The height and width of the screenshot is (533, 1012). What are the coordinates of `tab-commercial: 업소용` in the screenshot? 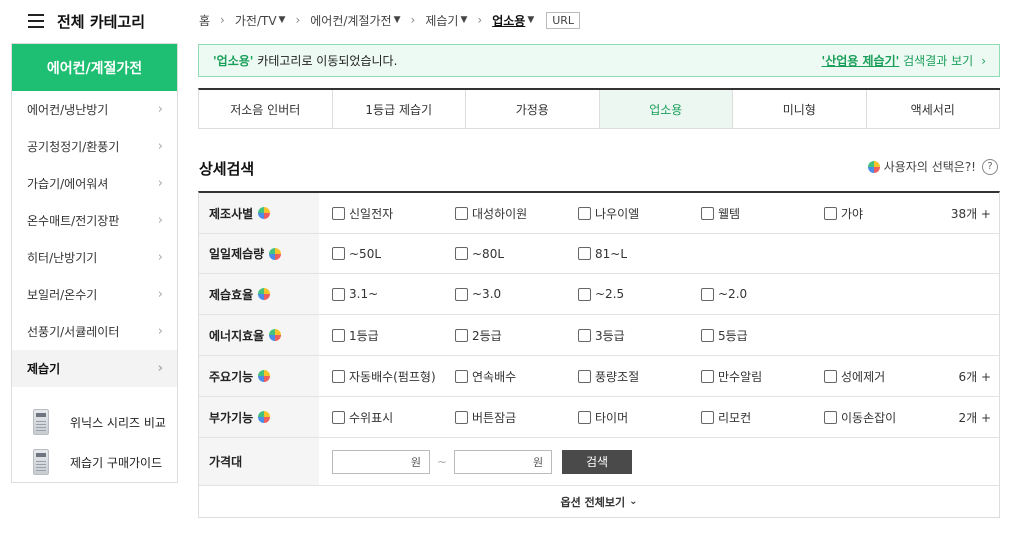 It's located at (666, 109).